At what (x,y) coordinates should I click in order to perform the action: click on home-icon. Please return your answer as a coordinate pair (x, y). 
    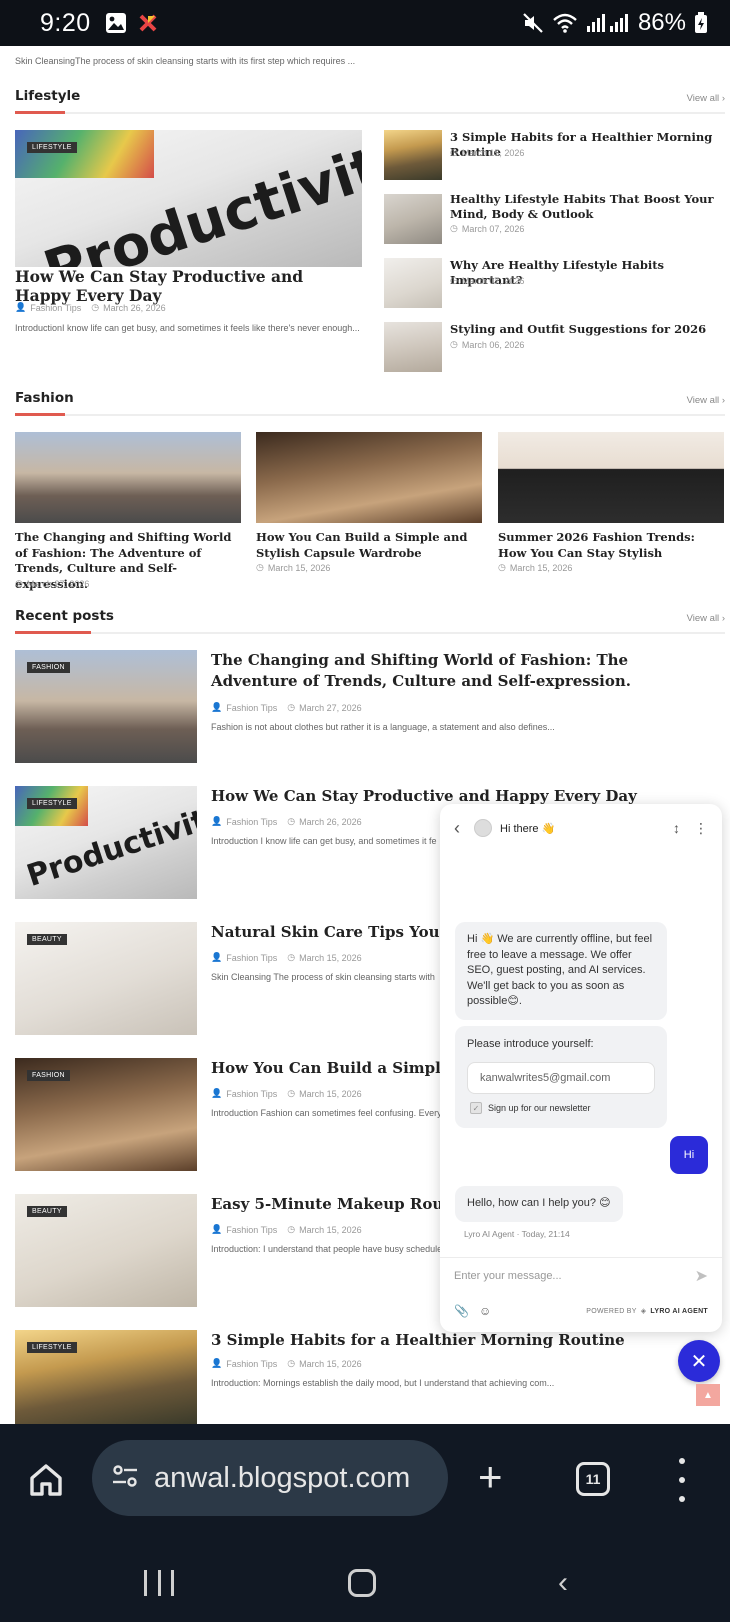
    Looking at the image, I should click on (46, 1480).